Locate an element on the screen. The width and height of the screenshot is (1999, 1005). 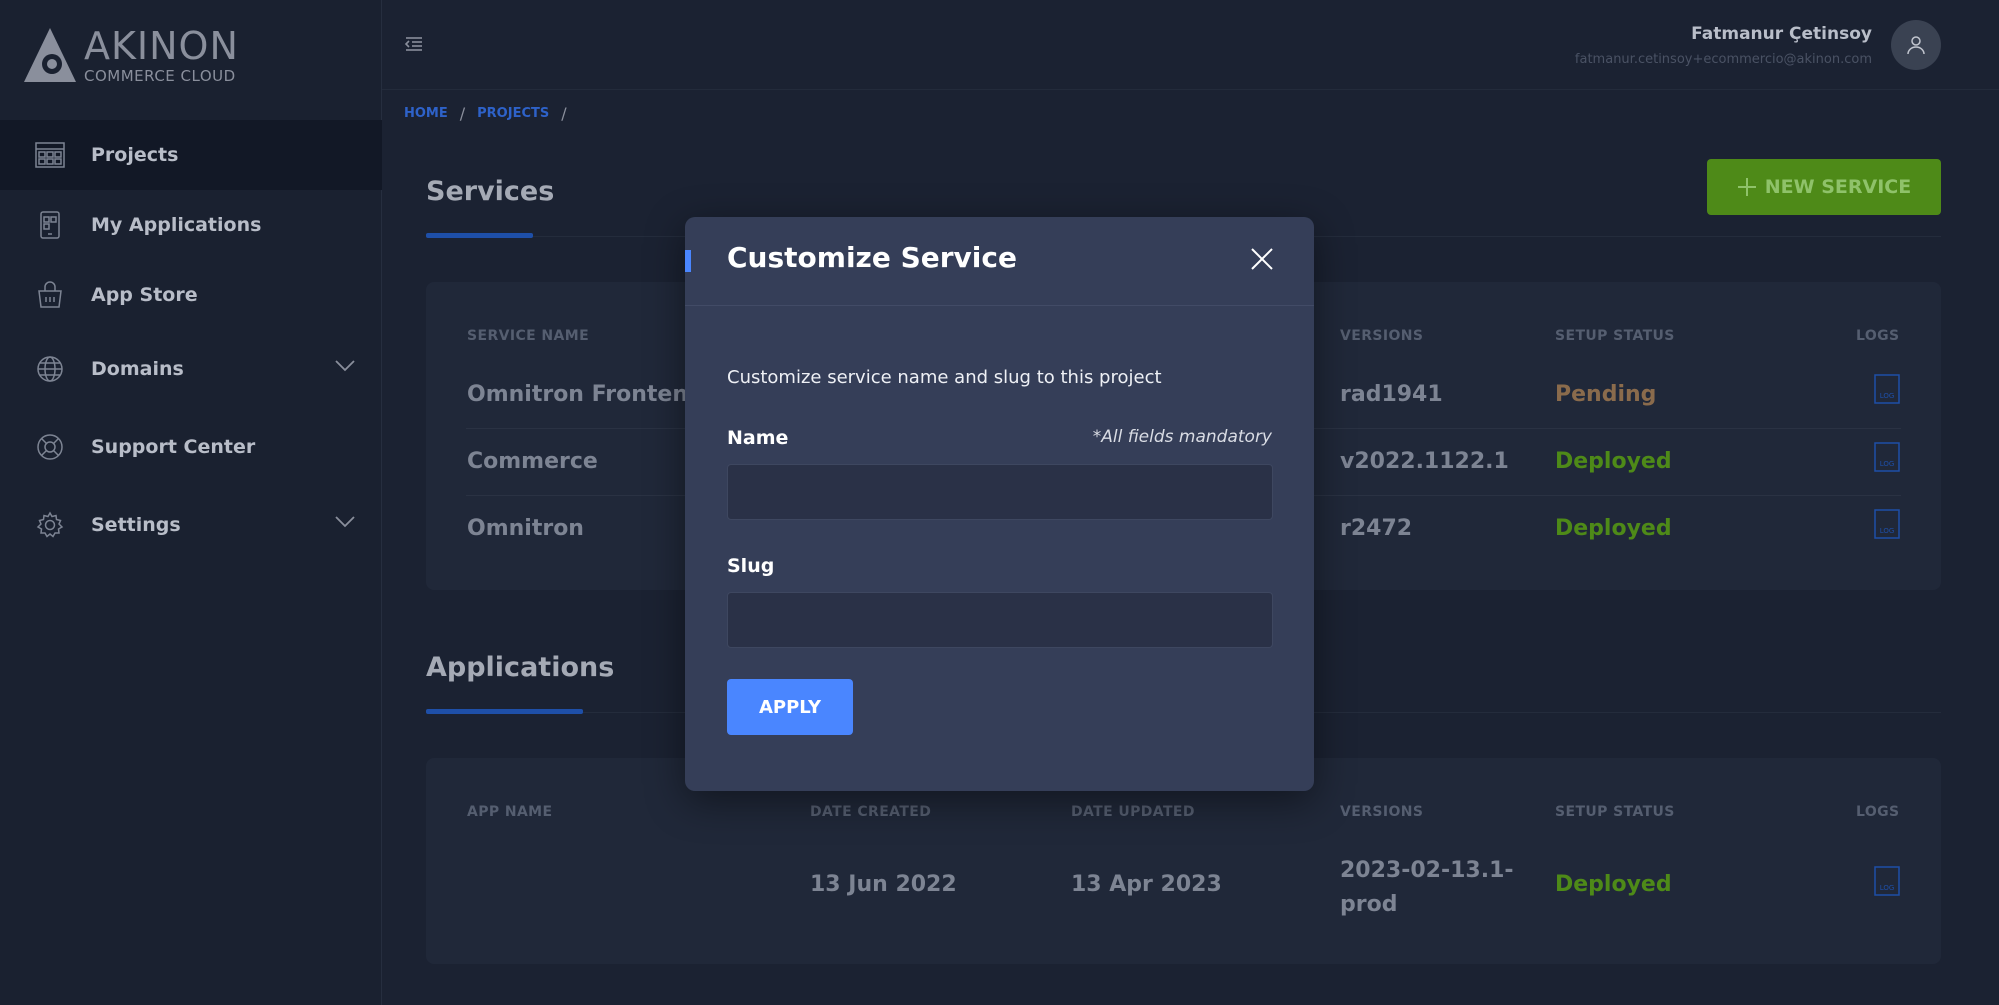
user-icon is located at coordinates (1916, 45).